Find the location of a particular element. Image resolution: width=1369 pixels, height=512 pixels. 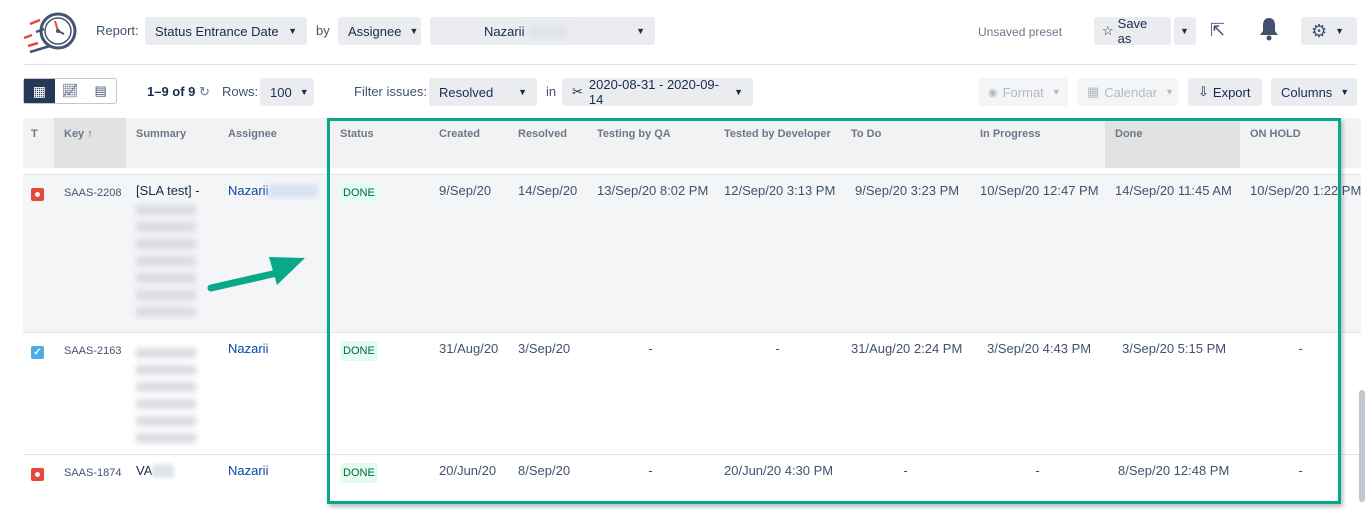

in-label: in is located at coordinates (551, 91).